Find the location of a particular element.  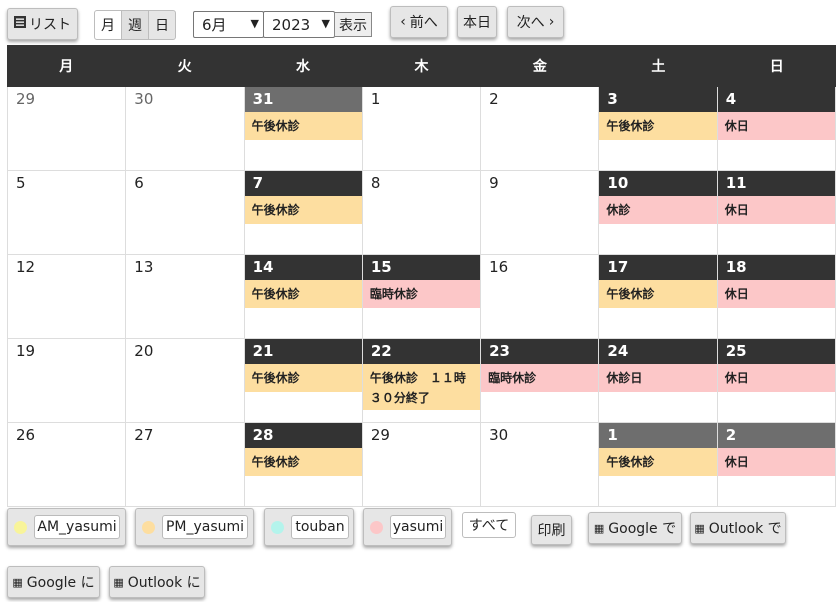

day-number: 28 is located at coordinates (303, 435).